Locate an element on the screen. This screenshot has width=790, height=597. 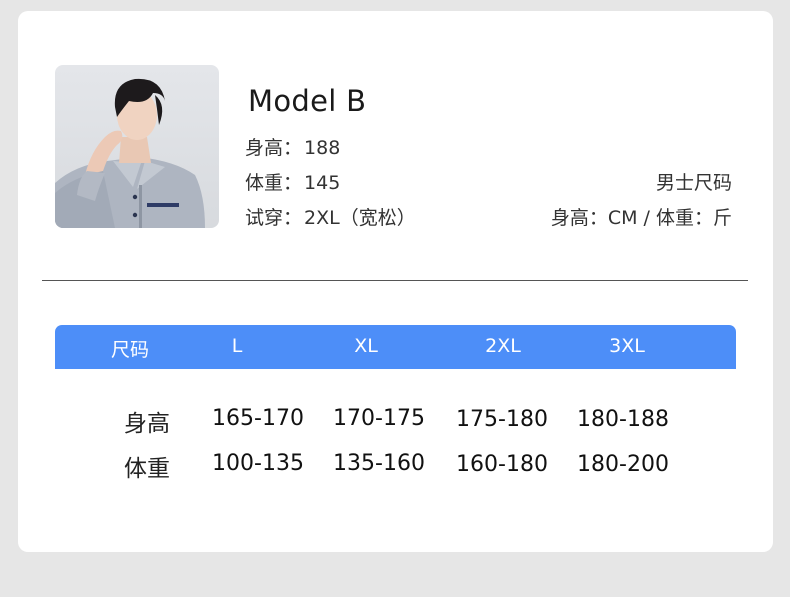
table-cell: 180-188 is located at coordinates (623, 419).